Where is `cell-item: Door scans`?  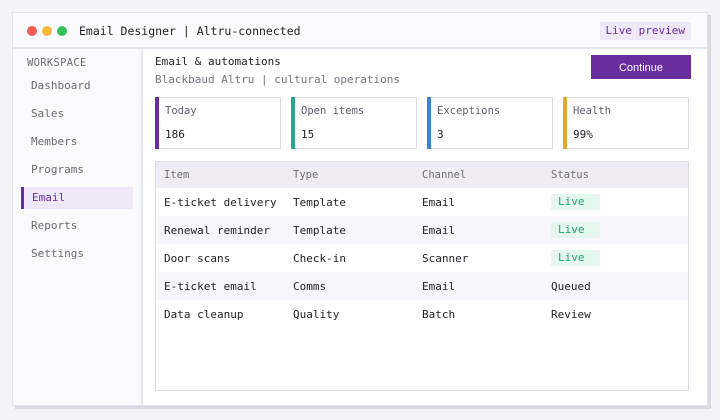 cell-item: Door scans is located at coordinates (197, 258).